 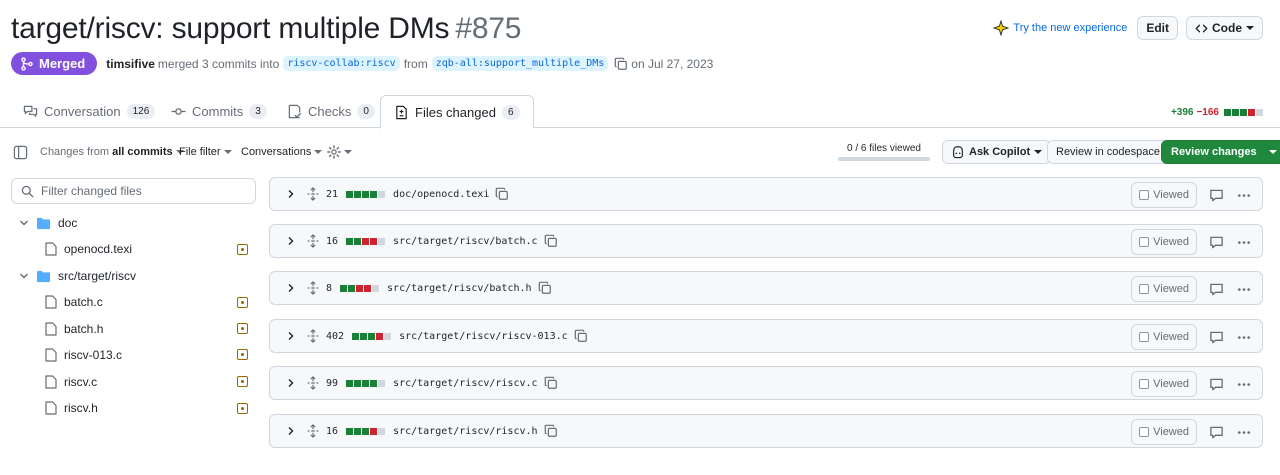 I want to click on filter-changed-files-input: Filter changed files, so click(x=133, y=191).